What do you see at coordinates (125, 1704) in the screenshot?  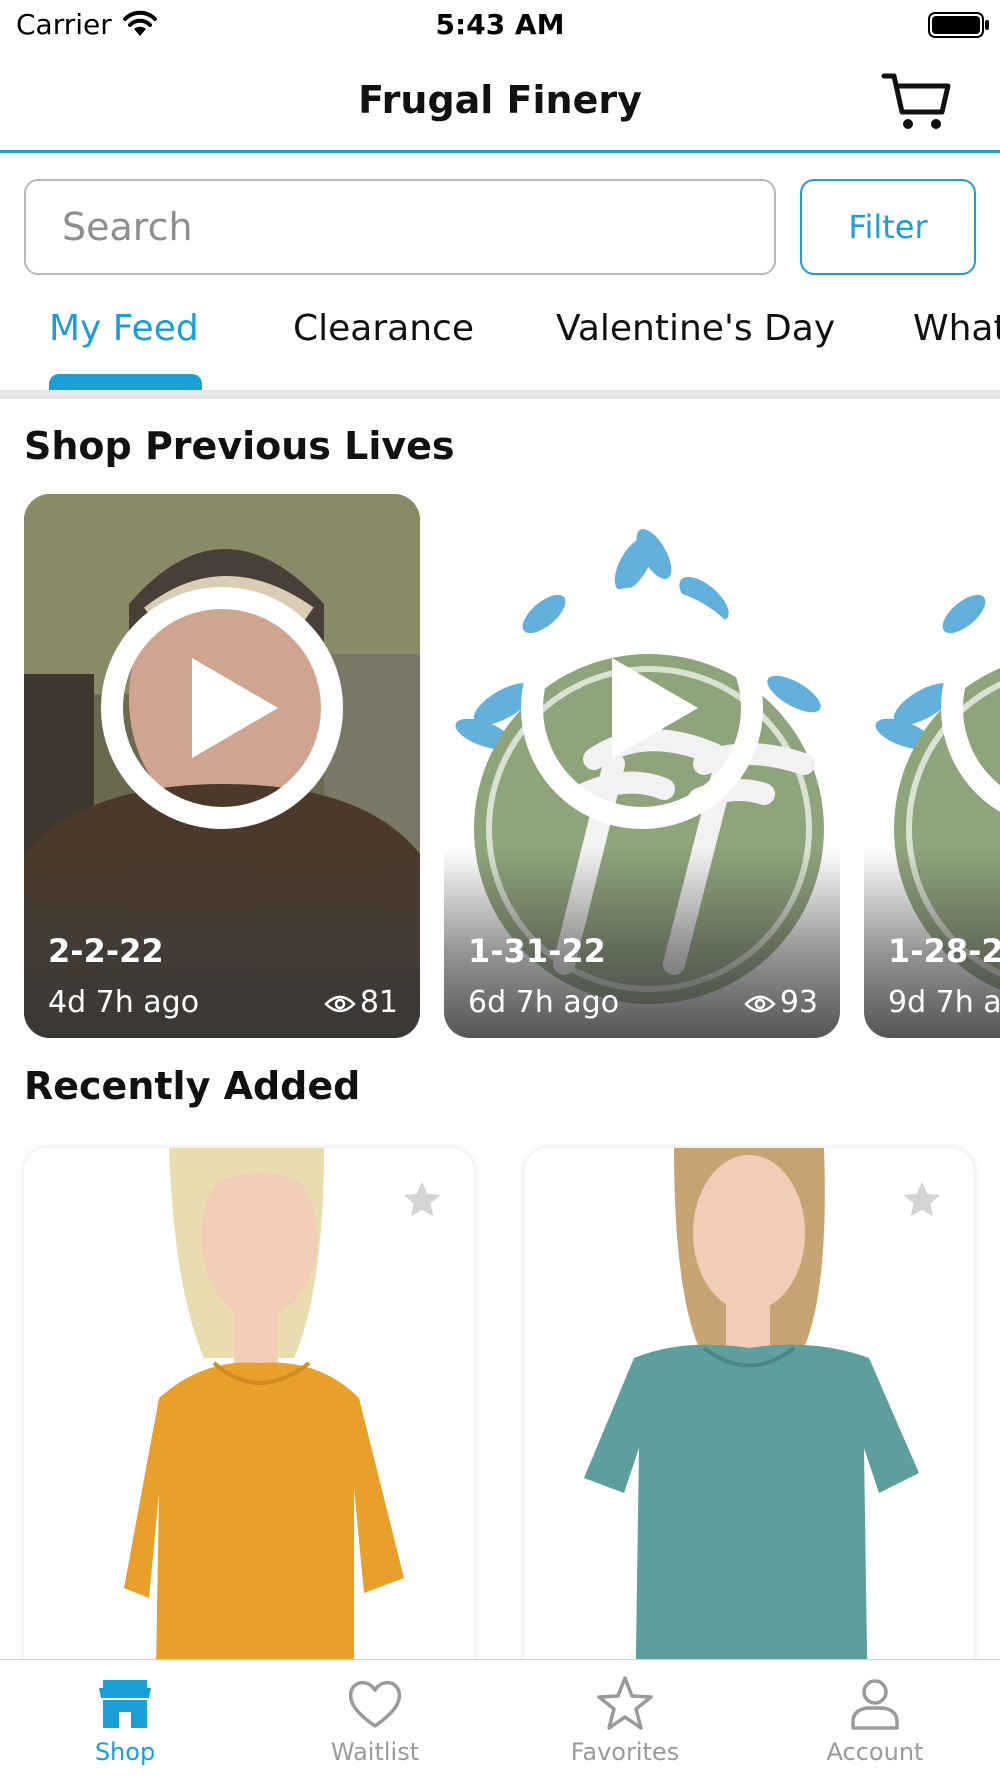 I see `storefront-icon` at bounding box center [125, 1704].